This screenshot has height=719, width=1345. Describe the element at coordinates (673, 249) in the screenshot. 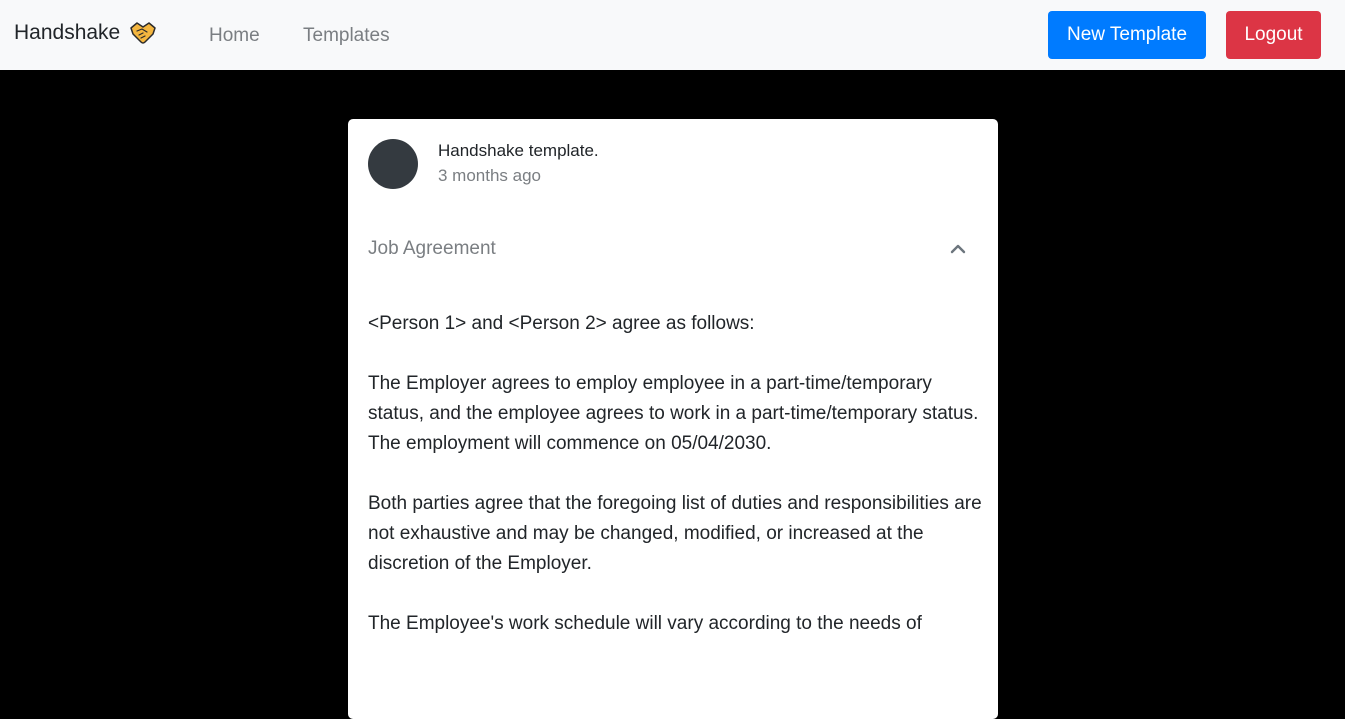

I see `section-toggle: Job Agreement` at that location.